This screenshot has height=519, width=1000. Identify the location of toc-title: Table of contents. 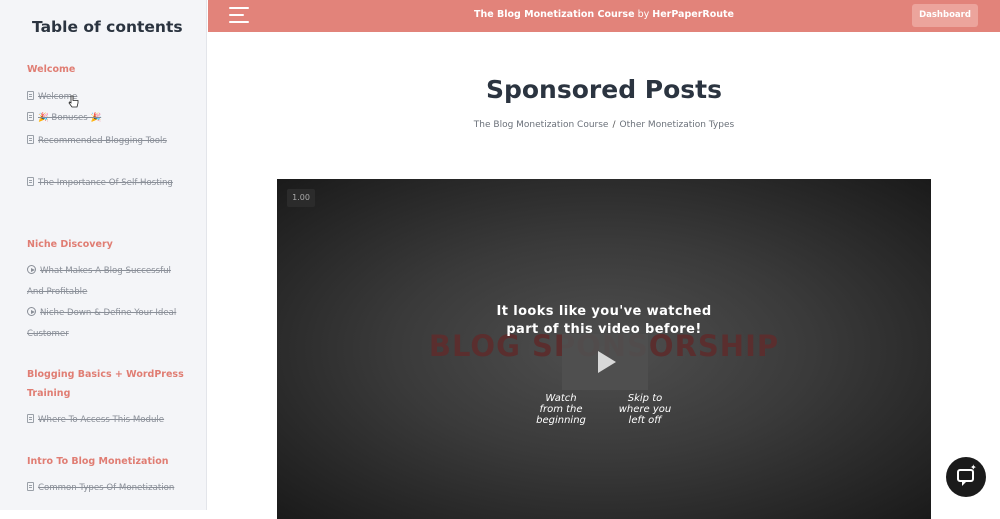
(107, 27).